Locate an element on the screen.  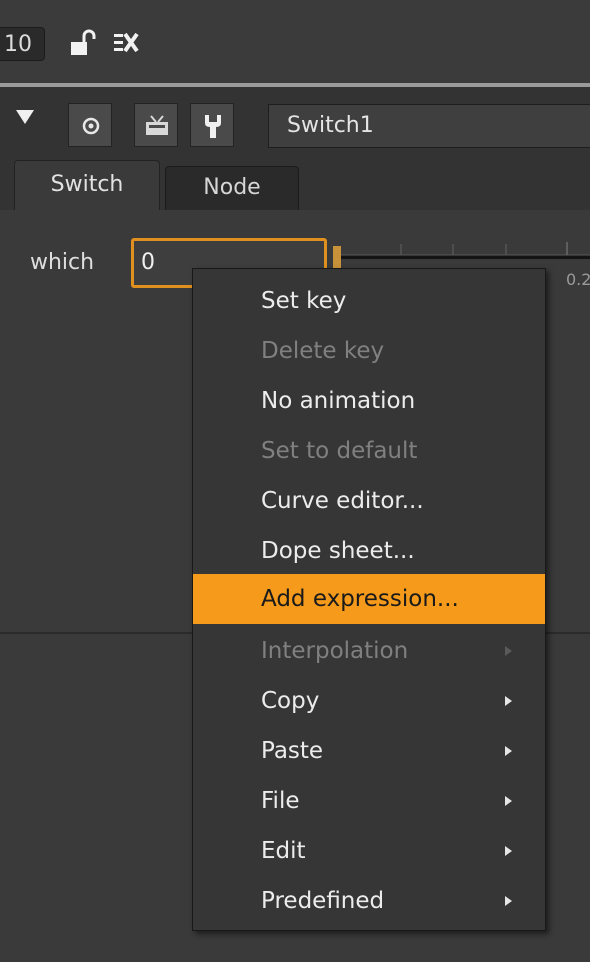
tab-switch: Switch is located at coordinates (87, 185).